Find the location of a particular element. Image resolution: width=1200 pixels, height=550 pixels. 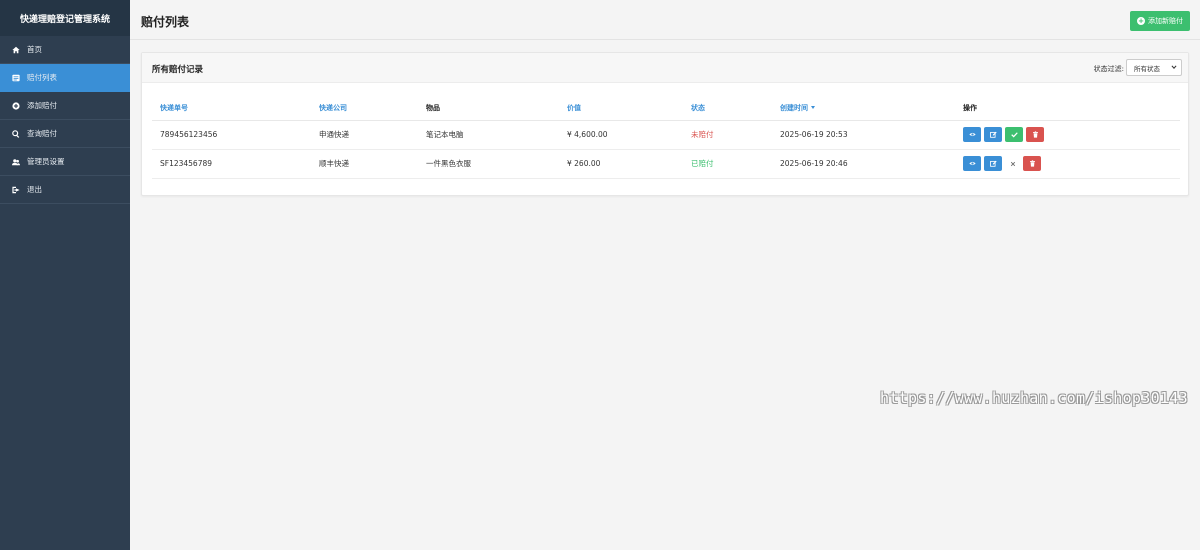

app-brand: 快递理赔登记管理系统 is located at coordinates (65, 18).